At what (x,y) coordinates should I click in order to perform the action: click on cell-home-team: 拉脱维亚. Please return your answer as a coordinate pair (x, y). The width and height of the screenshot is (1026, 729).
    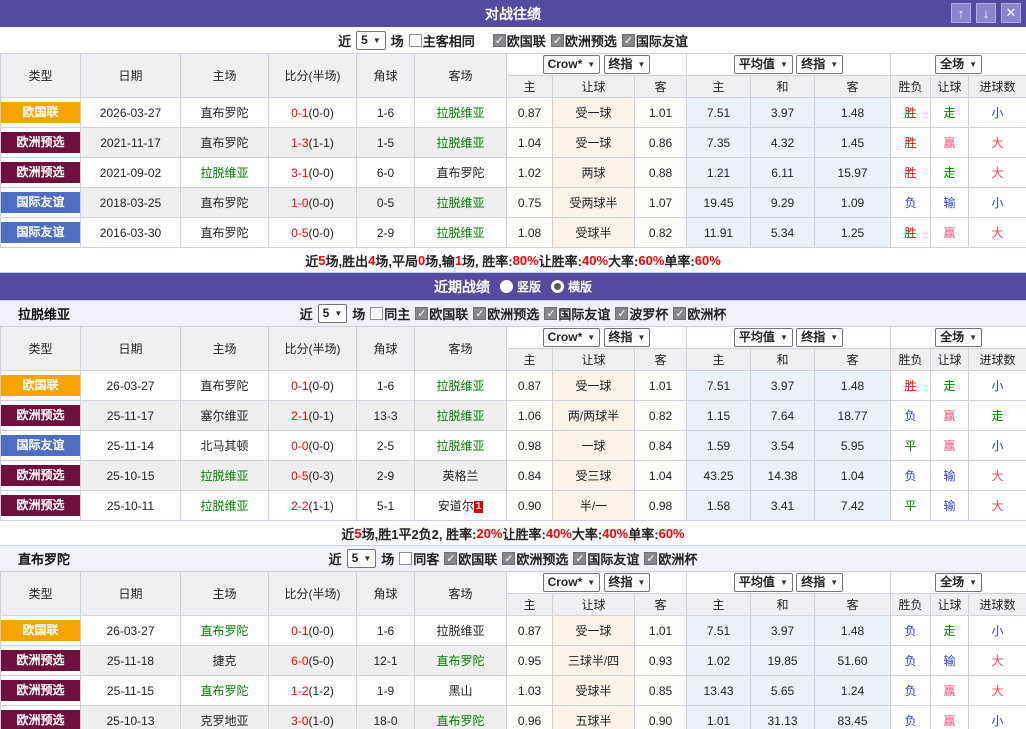
    Looking at the image, I should click on (224, 475).